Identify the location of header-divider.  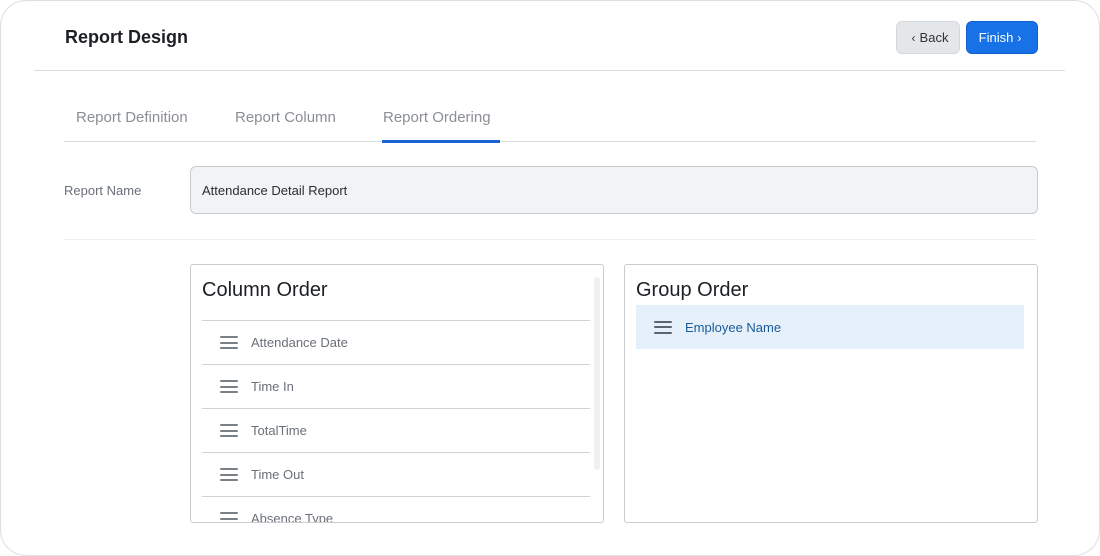
(549, 70).